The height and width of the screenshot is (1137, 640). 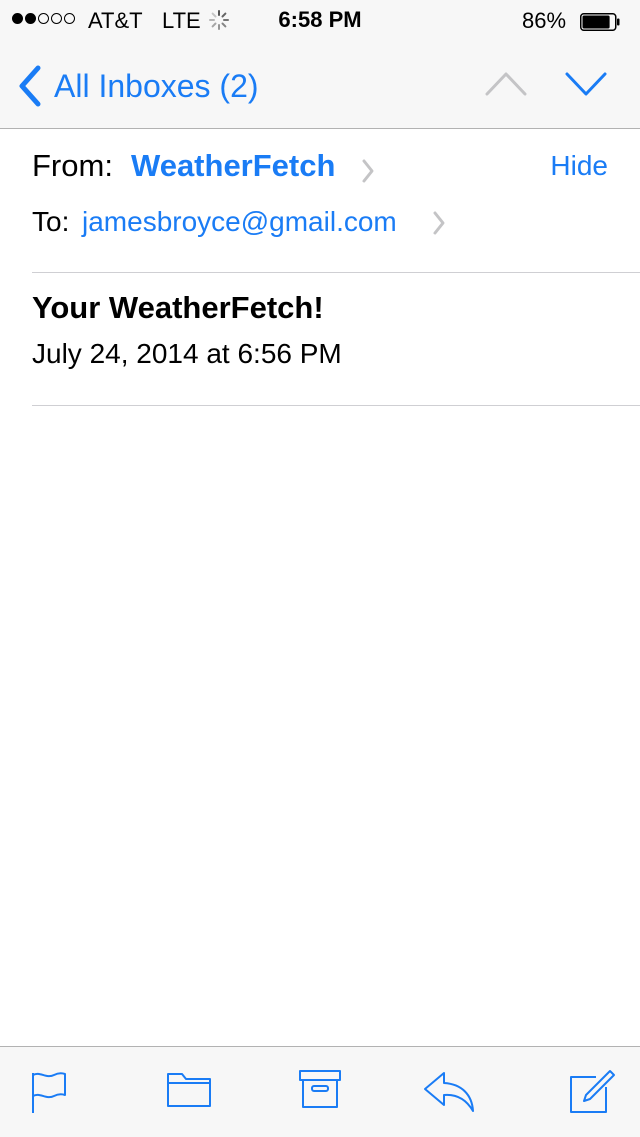 I want to click on next-message-button, so click(x=586, y=85).